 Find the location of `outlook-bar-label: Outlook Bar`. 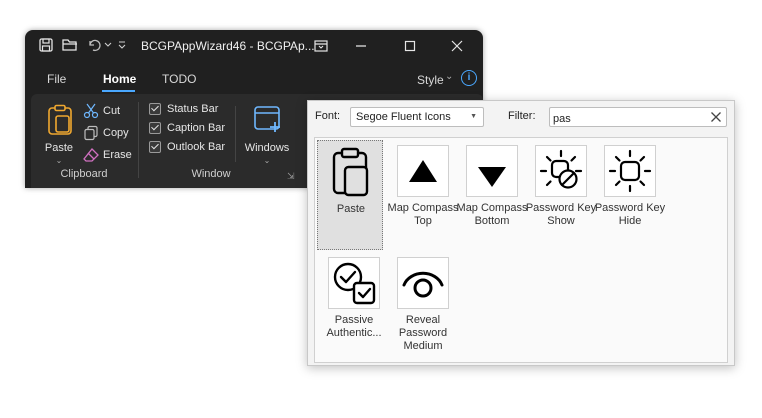

outlook-bar-label: Outlook Bar is located at coordinates (196, 147).